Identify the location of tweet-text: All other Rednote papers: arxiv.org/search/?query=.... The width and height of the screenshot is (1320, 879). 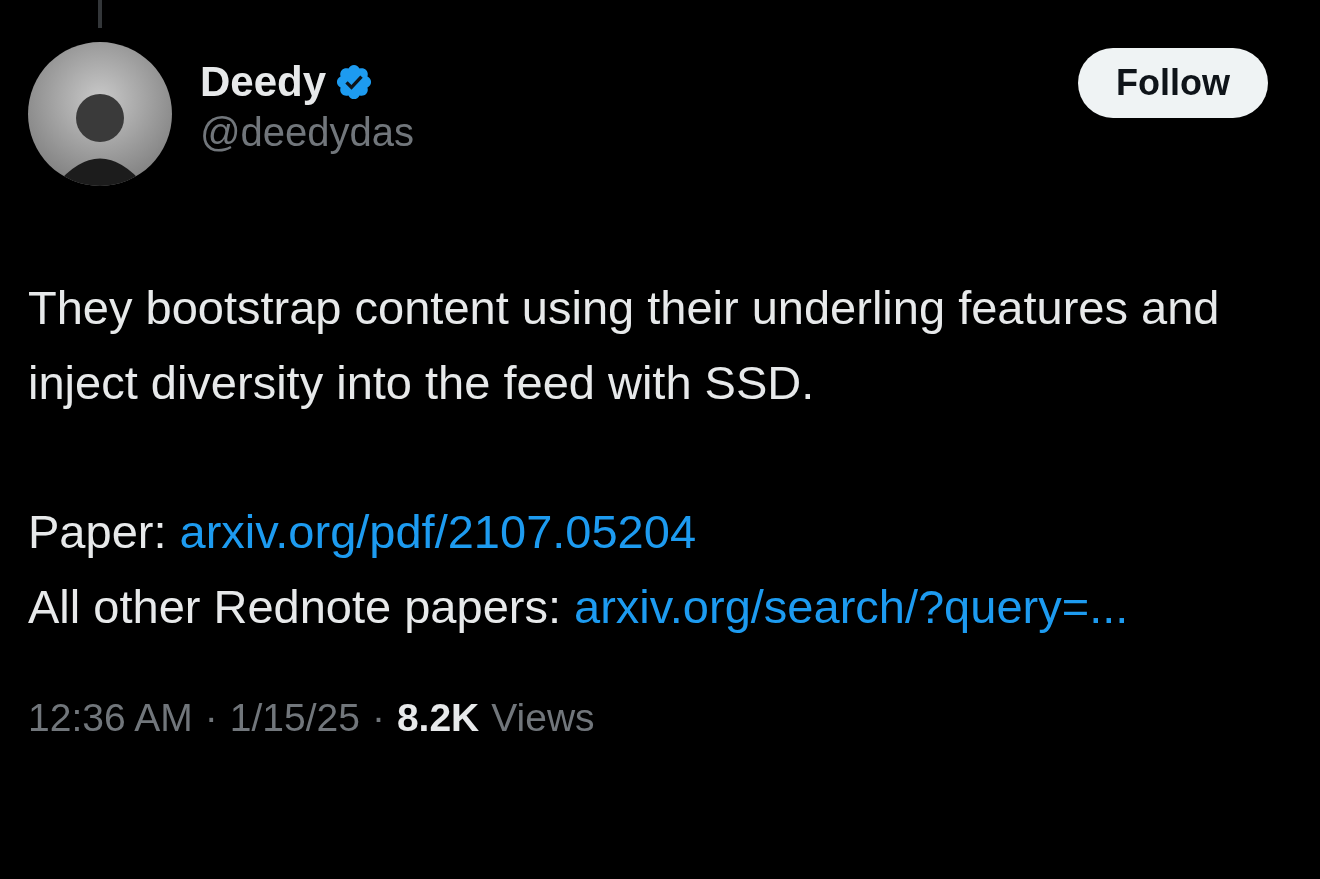
(579, 607).